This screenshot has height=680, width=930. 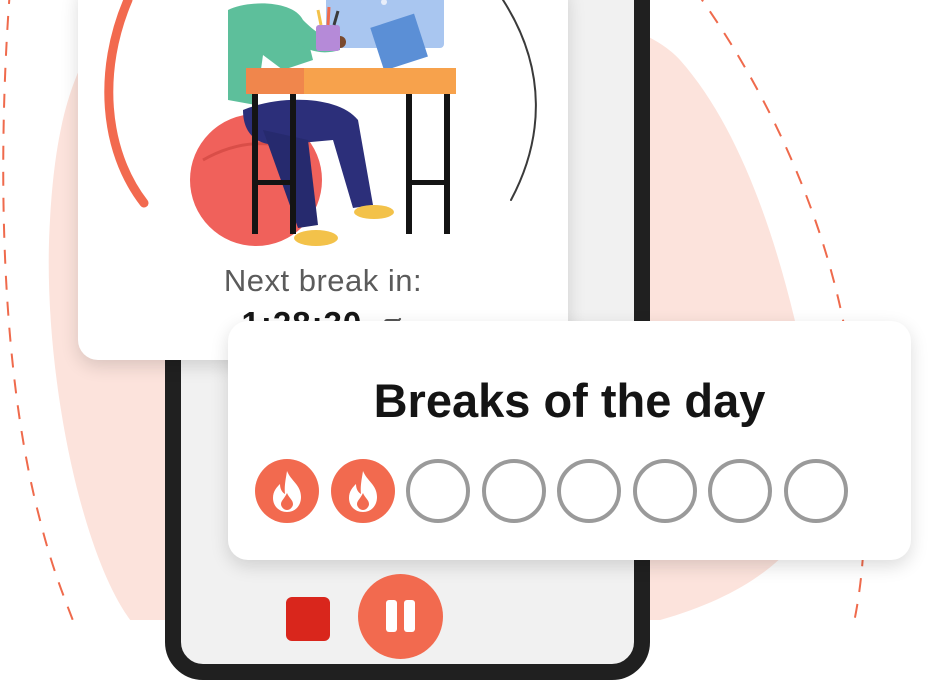 What do you see at coordinates (391, 616) in the screenshot?
I see `pause-icon` at bounding box center [391, 616].